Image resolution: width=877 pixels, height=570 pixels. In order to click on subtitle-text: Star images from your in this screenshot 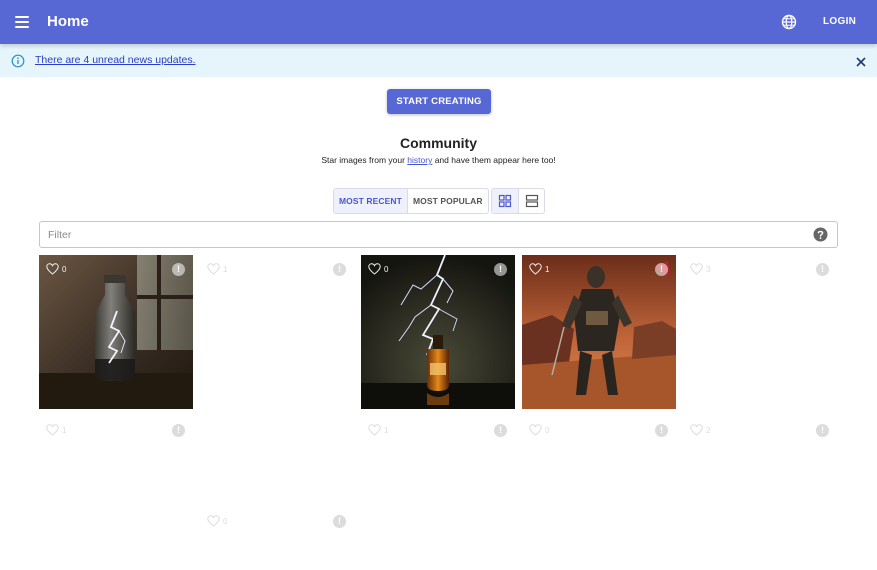, I will do `click(364, 160)`.